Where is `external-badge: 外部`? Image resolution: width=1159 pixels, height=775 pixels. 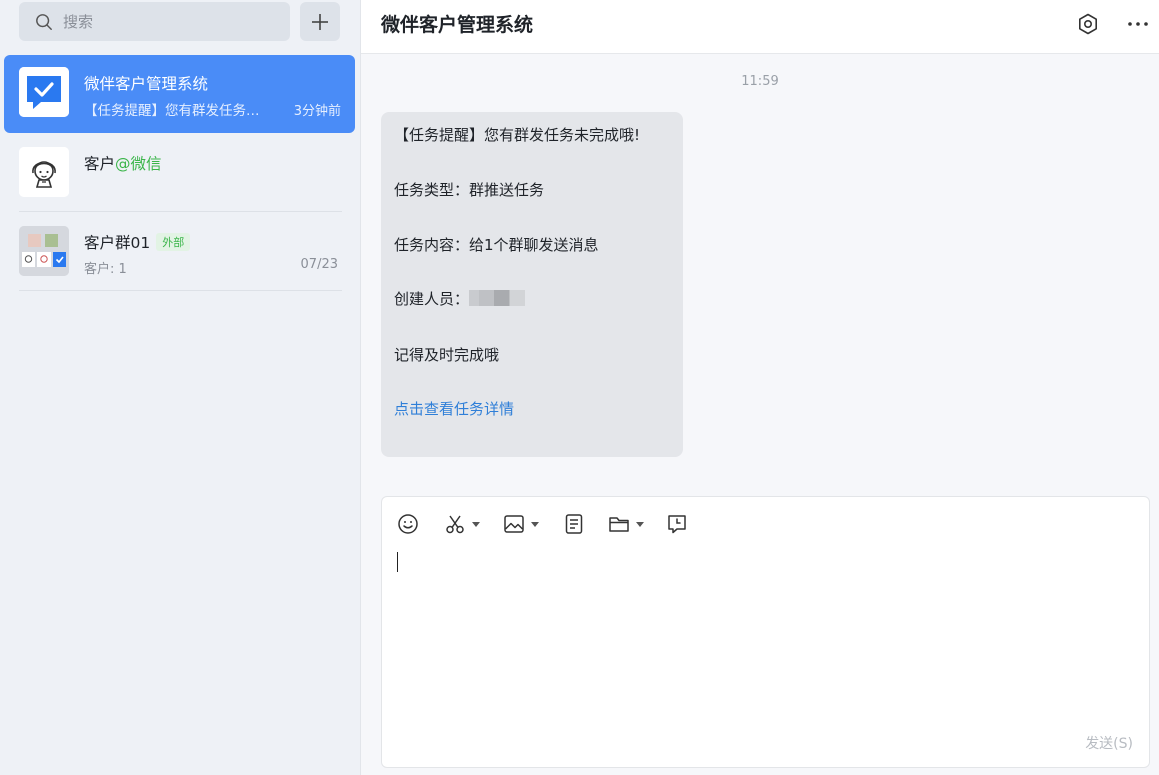 external-badge: 外部 is located at coordinates (173, 242).